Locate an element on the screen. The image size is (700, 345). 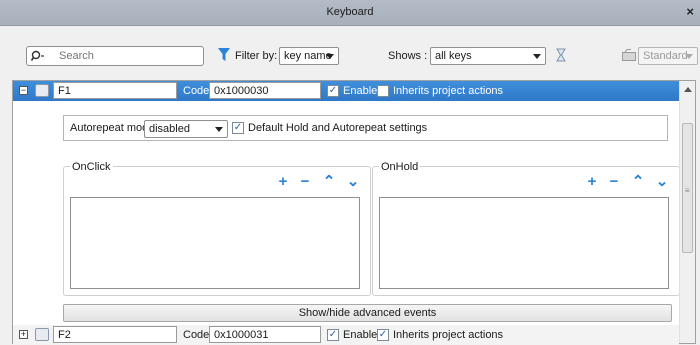
keyboard-icon is located at coordinates (629, 55).